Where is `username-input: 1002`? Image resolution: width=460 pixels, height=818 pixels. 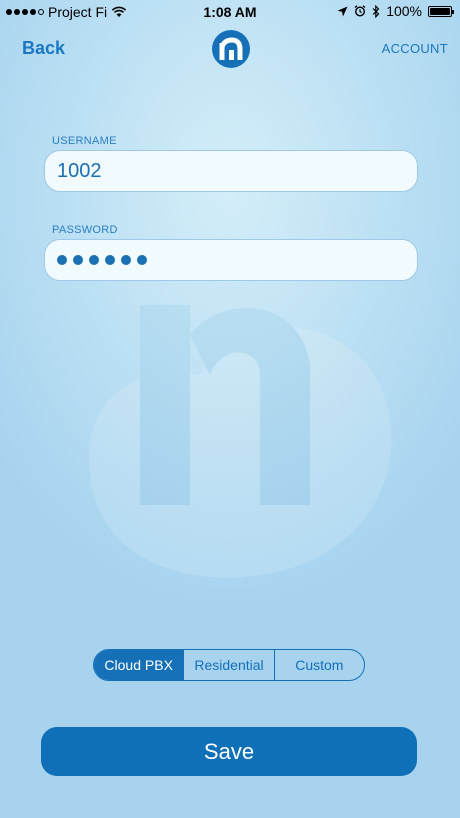
username-input: 1002 is located at coordinates (231, 171).